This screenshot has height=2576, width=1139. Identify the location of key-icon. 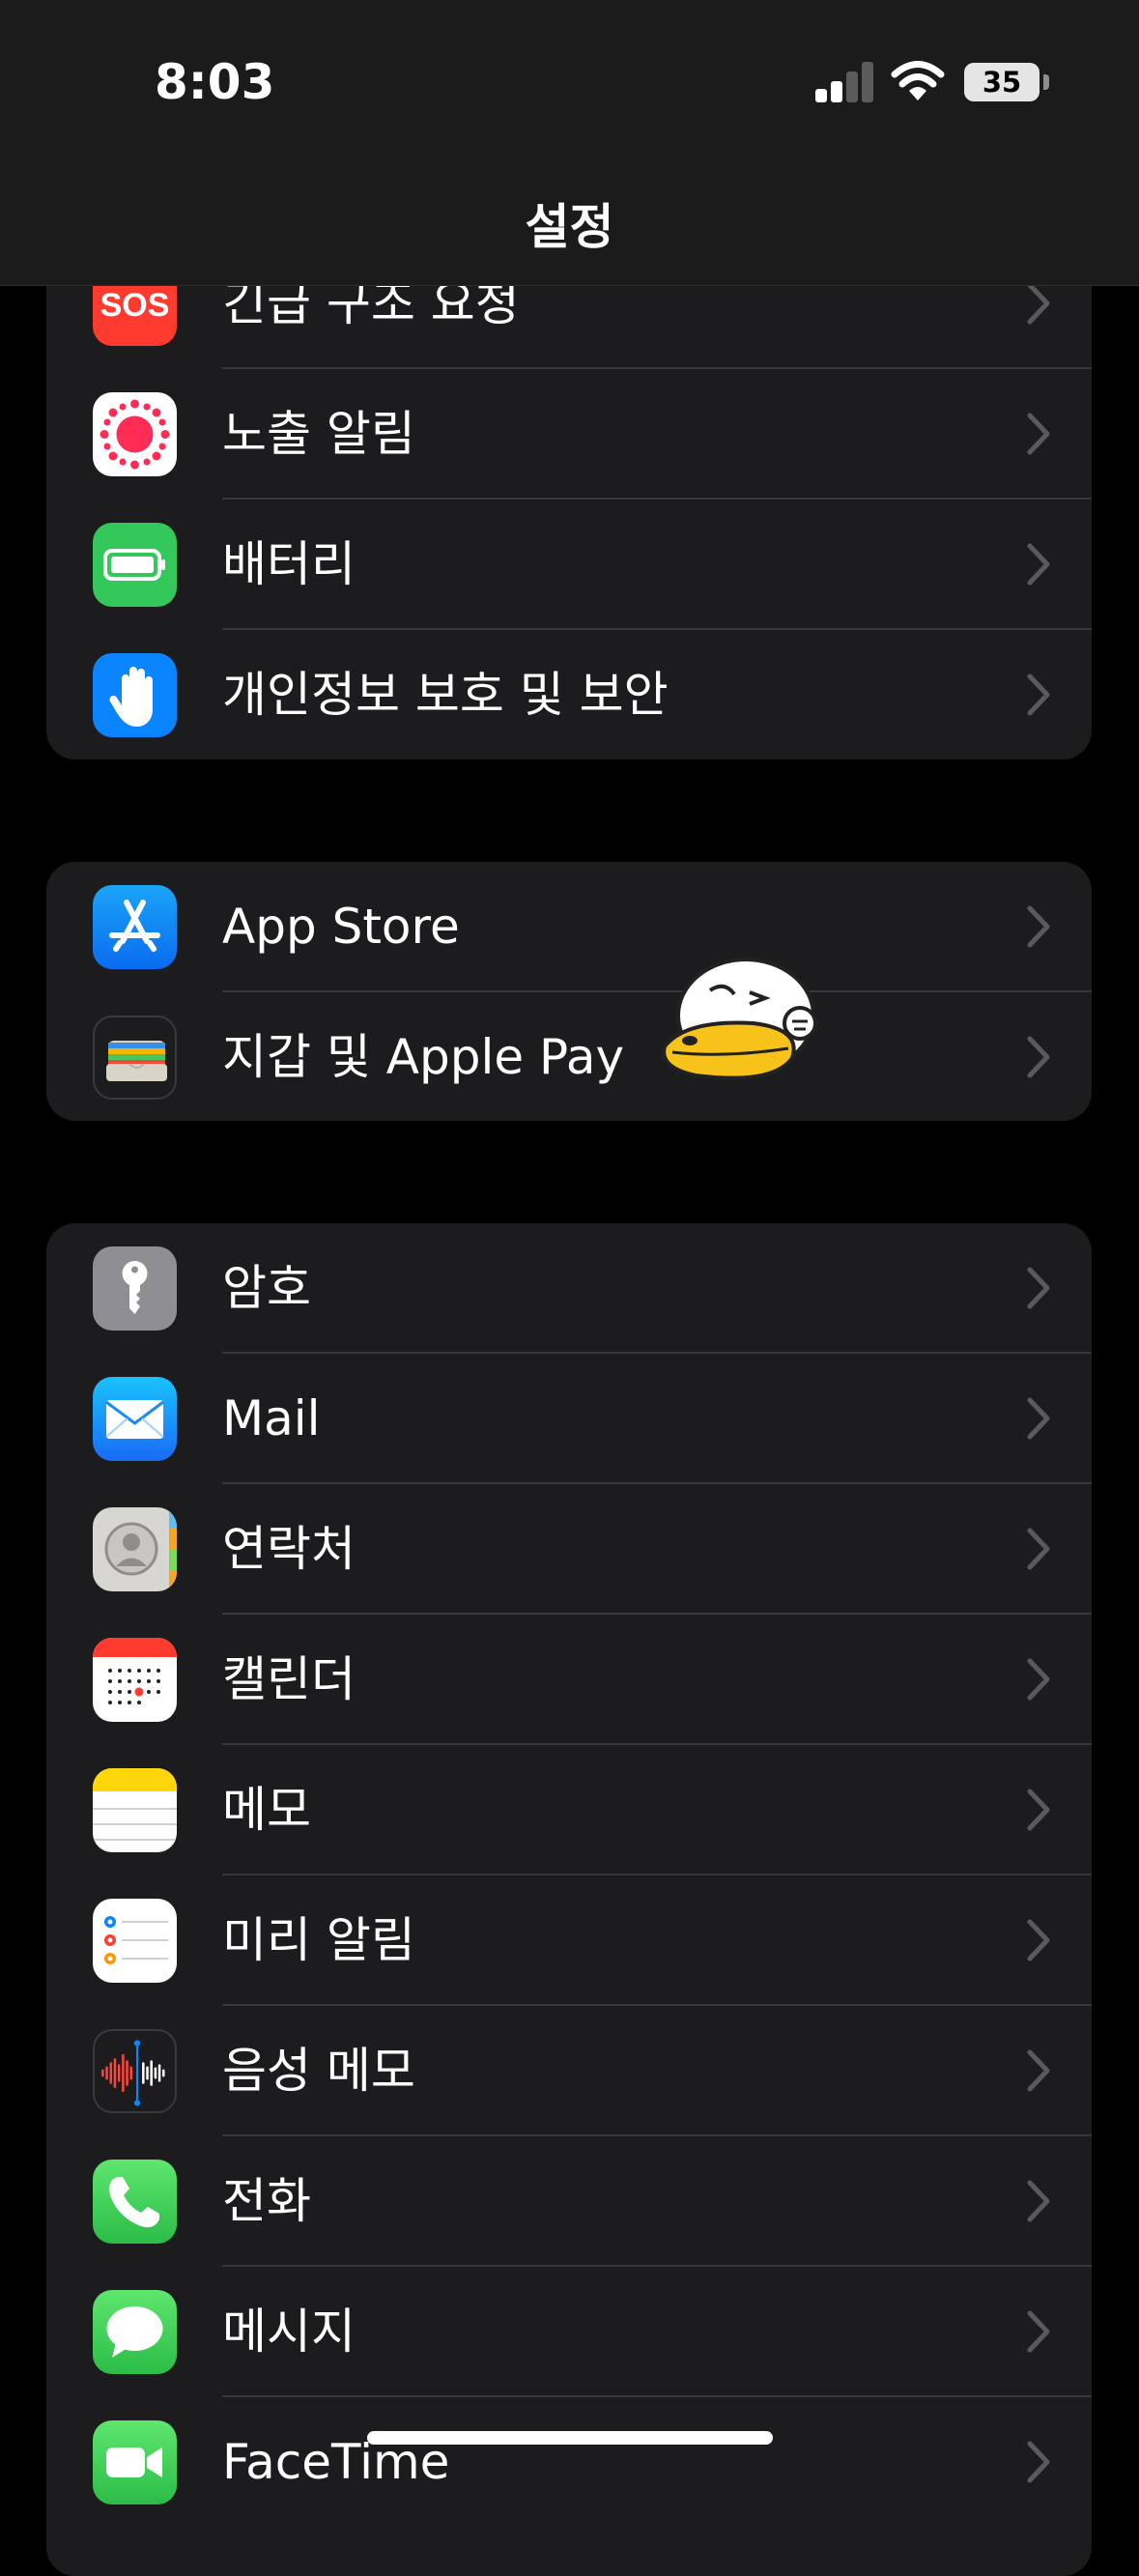
(135, 1289).